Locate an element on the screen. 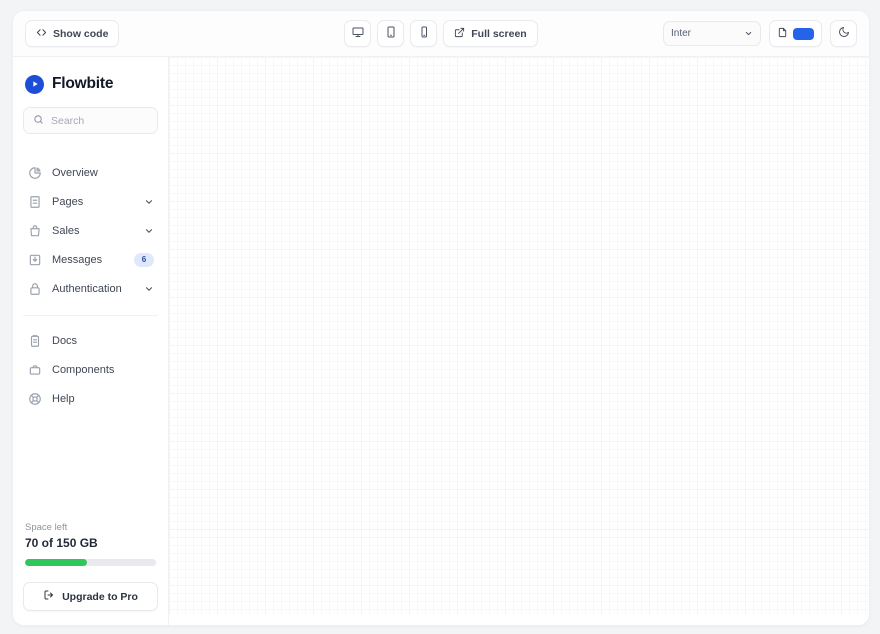 The height and width of the screenshot is (634, 880). brand-name: Flowbite is located at coordinates (83, 83).